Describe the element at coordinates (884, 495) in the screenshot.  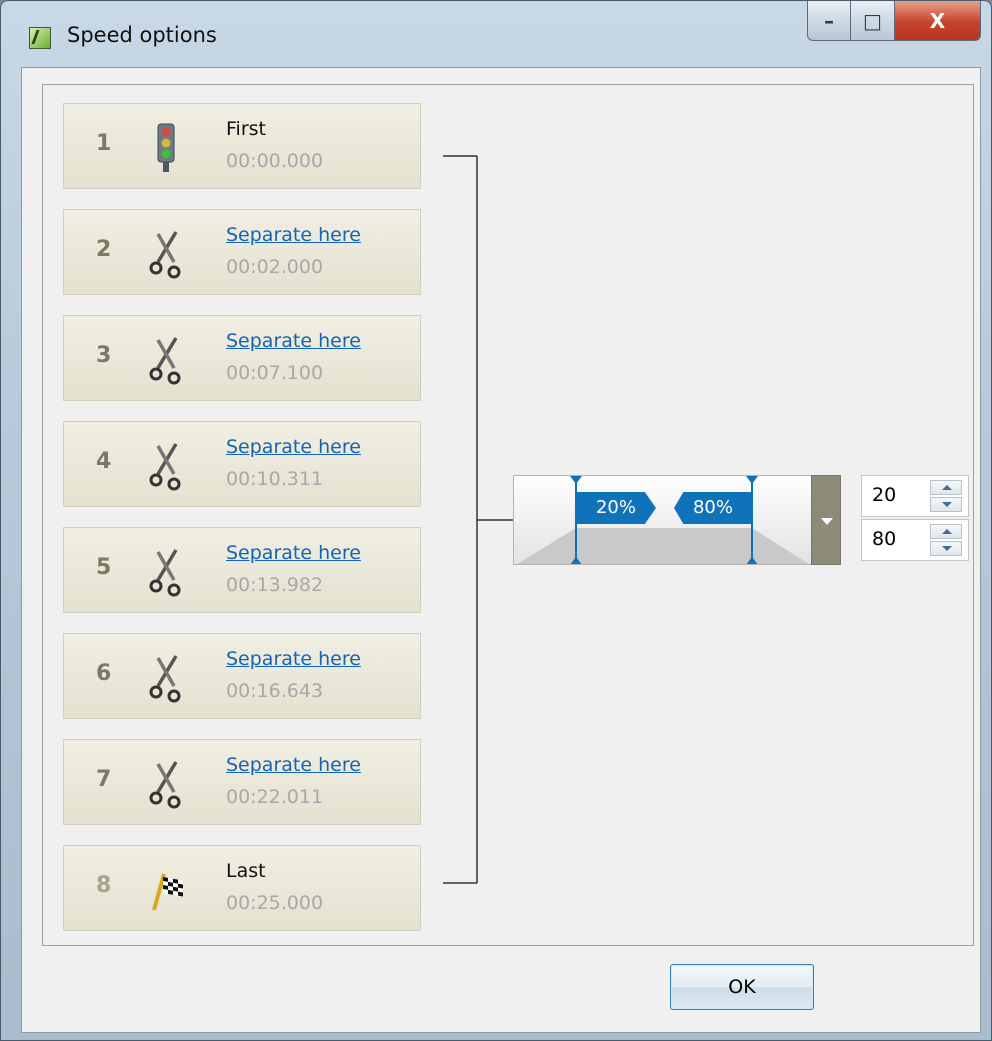
I see `start-percent-value: 20` at that location.